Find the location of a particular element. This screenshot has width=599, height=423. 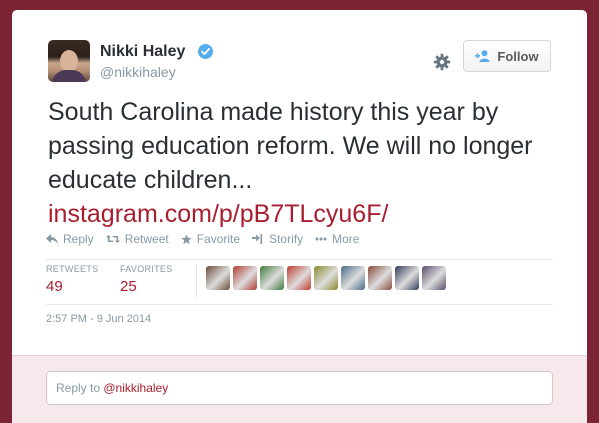

favorite-button: Favorite is located at coordinates (210, 239).